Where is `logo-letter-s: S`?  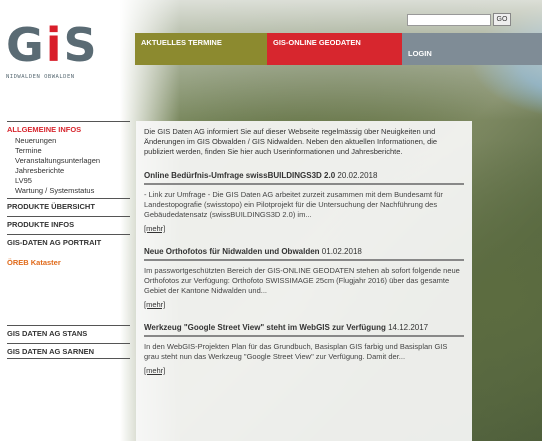
logo-letter-s: S is located at coordinates (80, 45).